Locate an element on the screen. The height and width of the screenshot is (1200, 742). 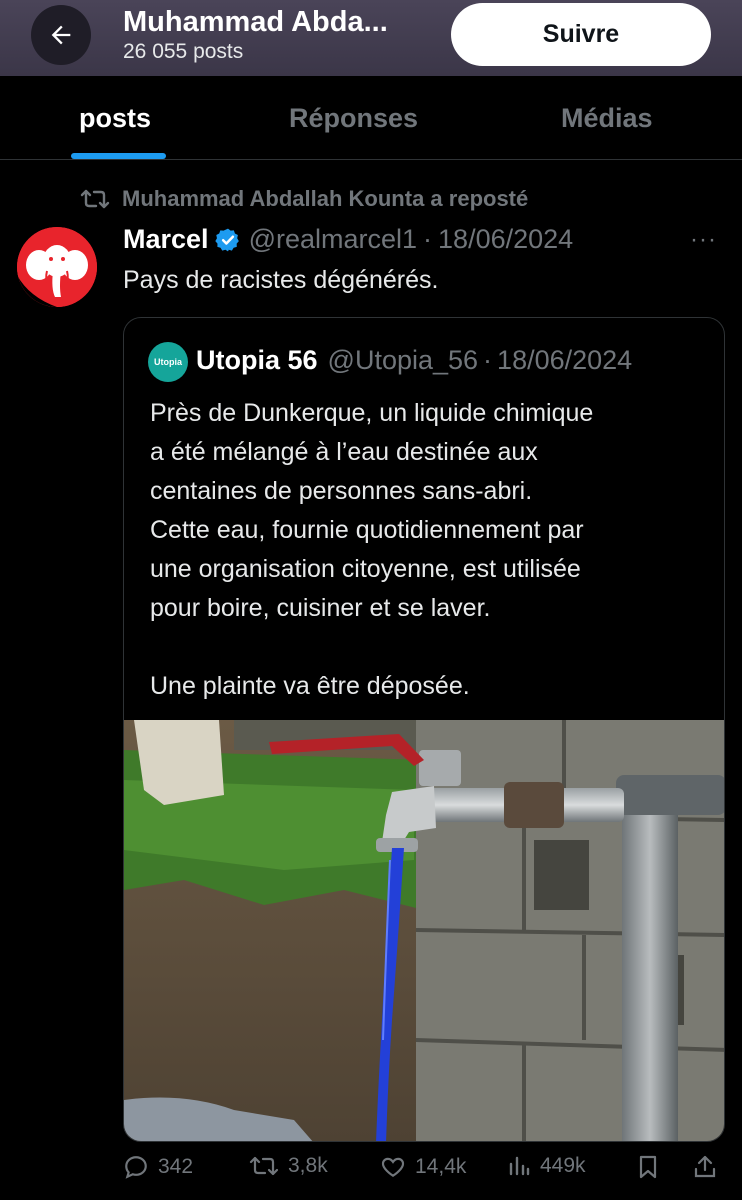
like-count: 14,4k is located at coordinates (441, 1166).